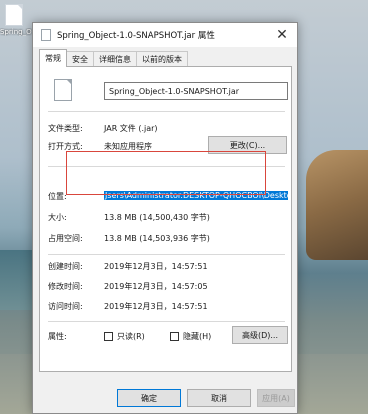 Image resolution: width=368 pixels, height=414 pixels. I want to click on hidden-checkbox, so click(174, 336).